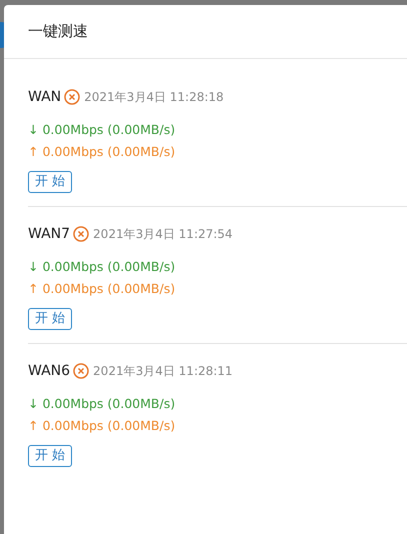  I want to click on timestamp: 2021年3月4日 11:28:18, so click(154, 97).